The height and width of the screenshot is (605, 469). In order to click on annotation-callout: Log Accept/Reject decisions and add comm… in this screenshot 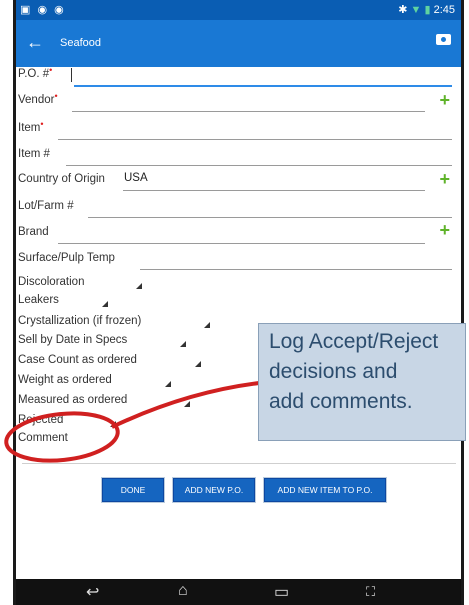, I will do `click(362, 382)`.